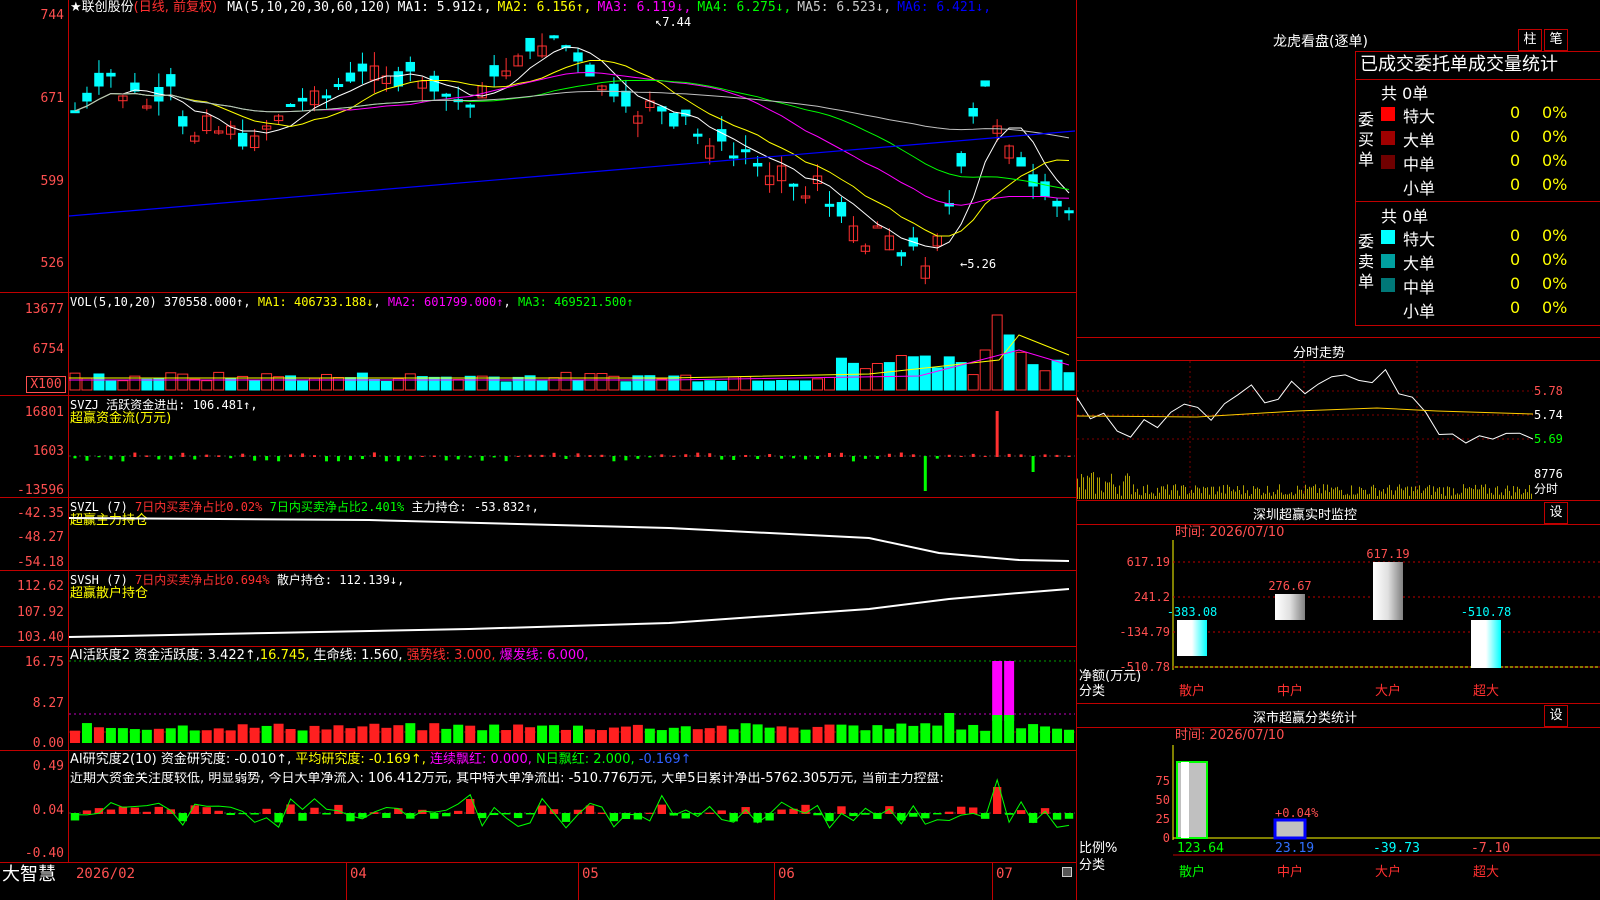 This screenshot has width=1600, height=900. Describe the element at coordinates (52, 15) in the screenshot. I see `price-axis-744: 744` at that location.